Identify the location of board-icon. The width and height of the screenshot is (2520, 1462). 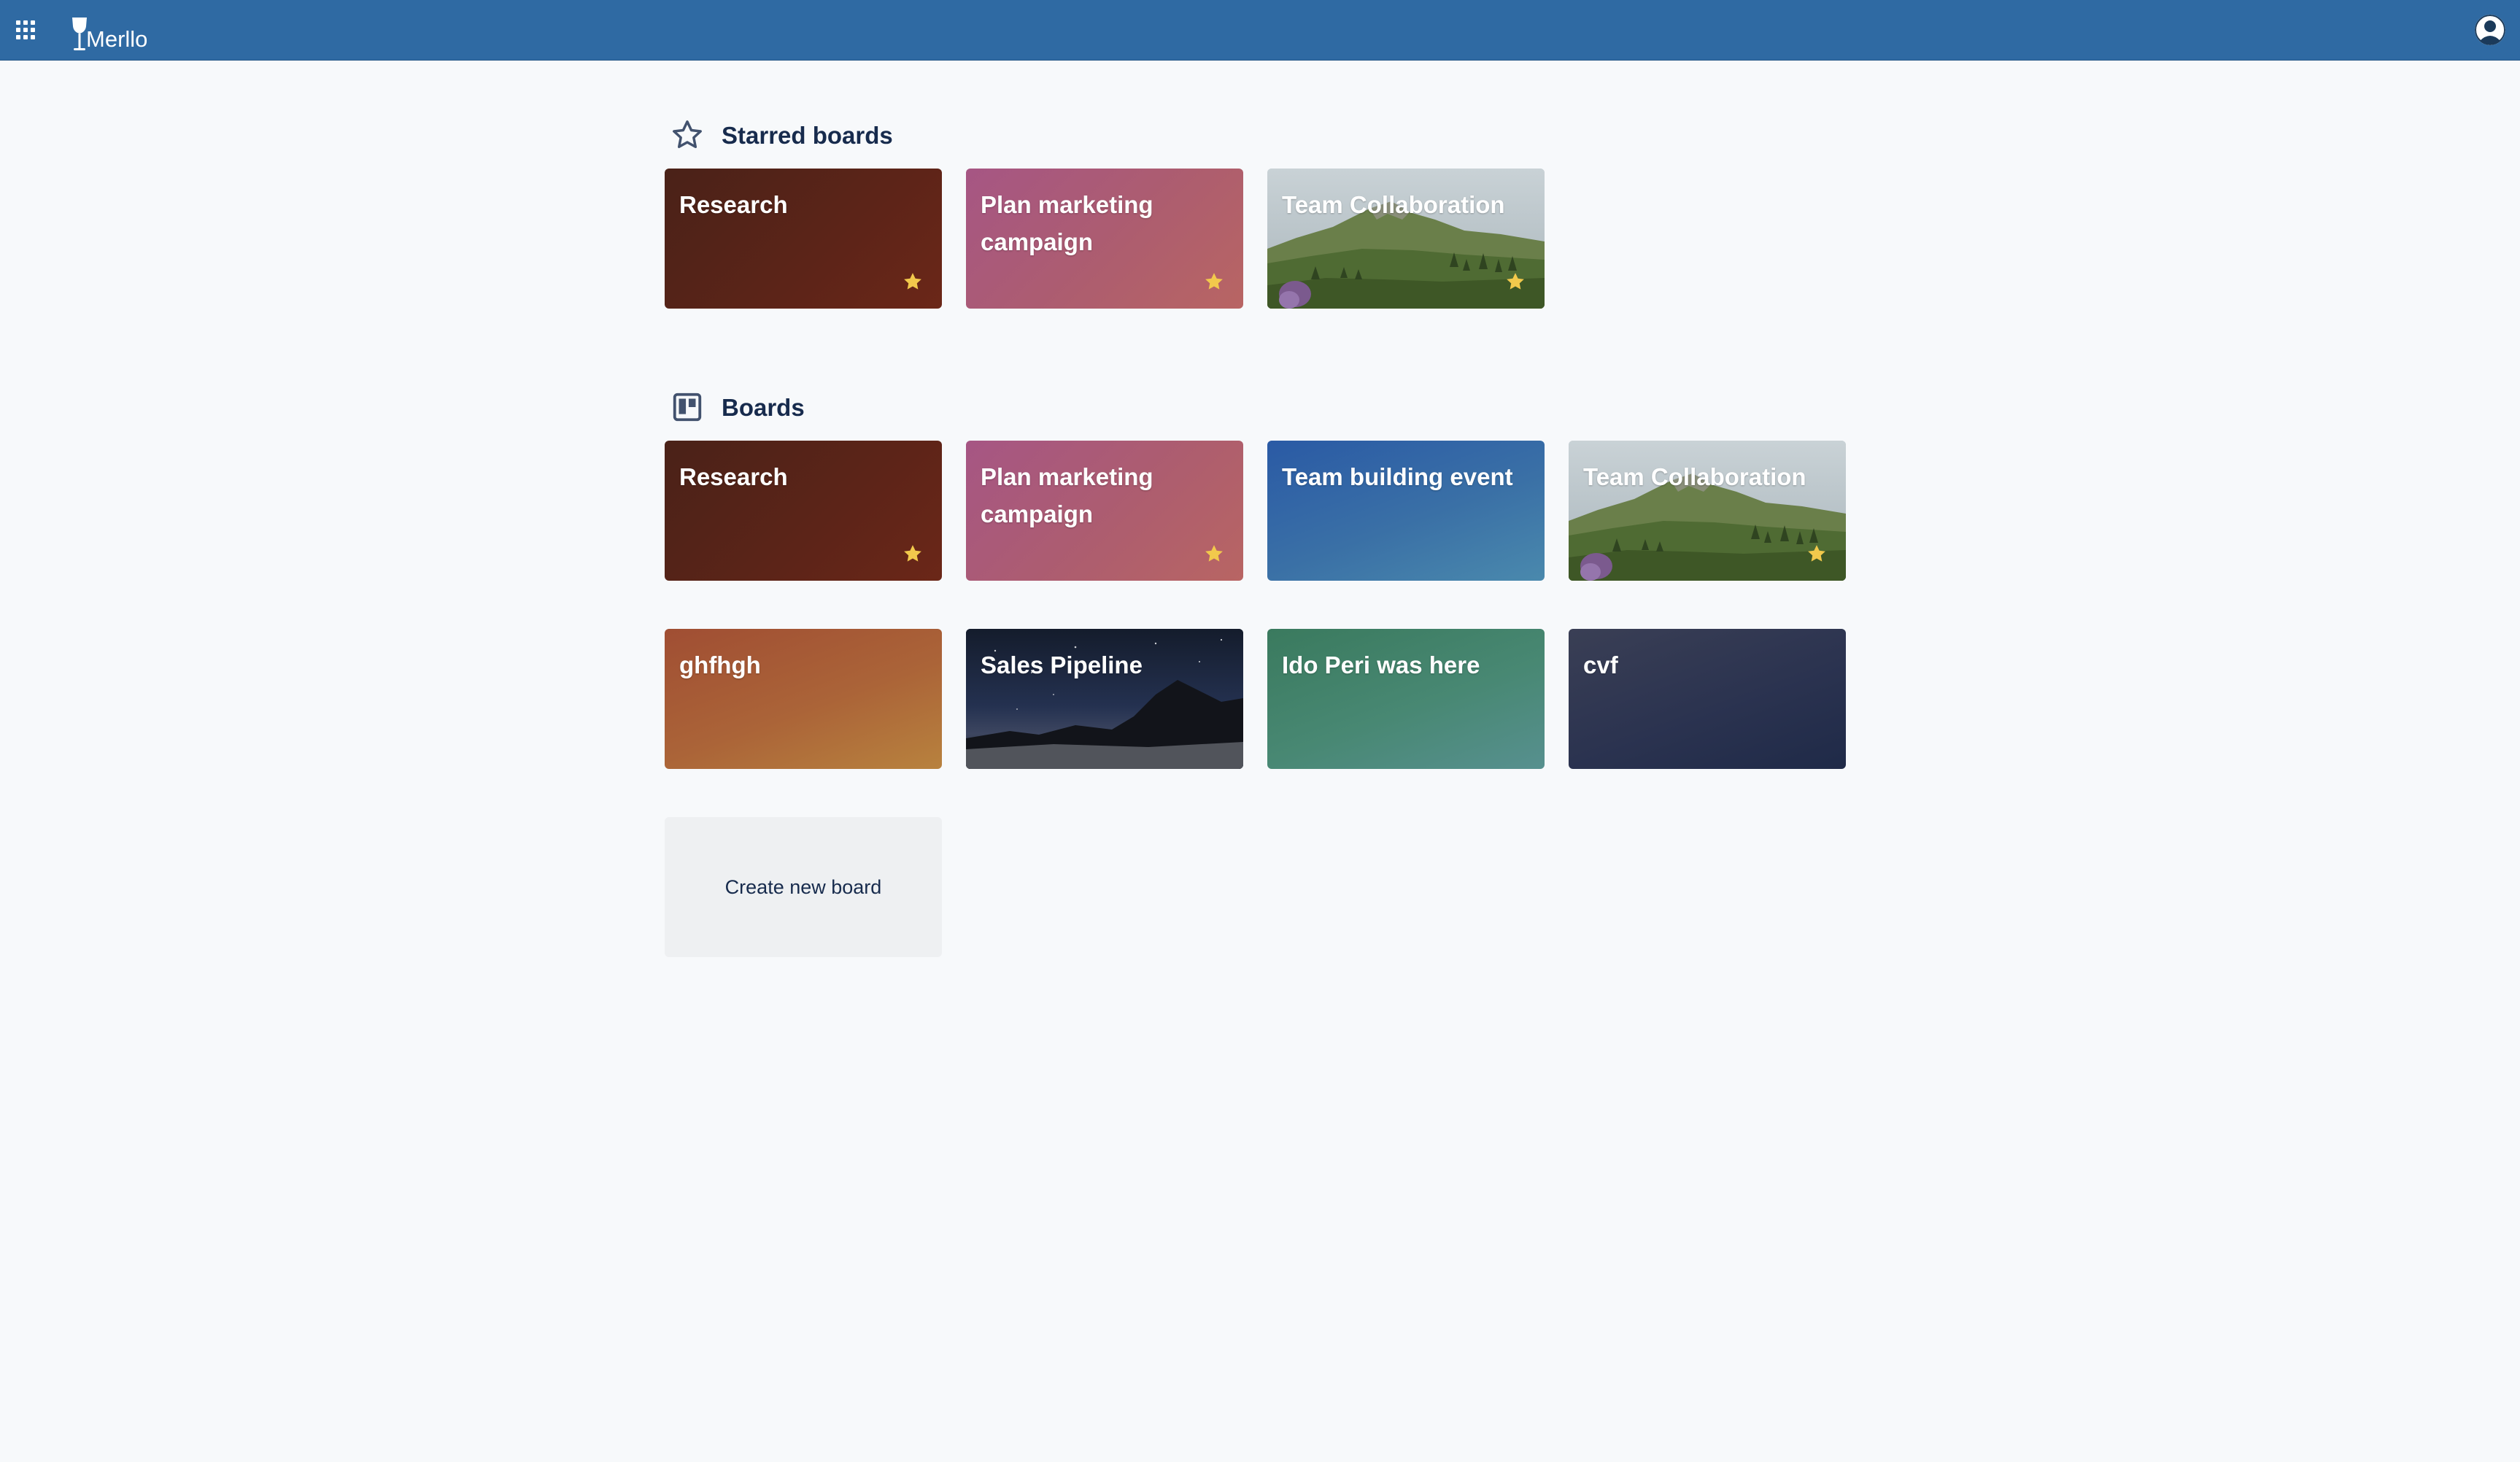
(687, 407).